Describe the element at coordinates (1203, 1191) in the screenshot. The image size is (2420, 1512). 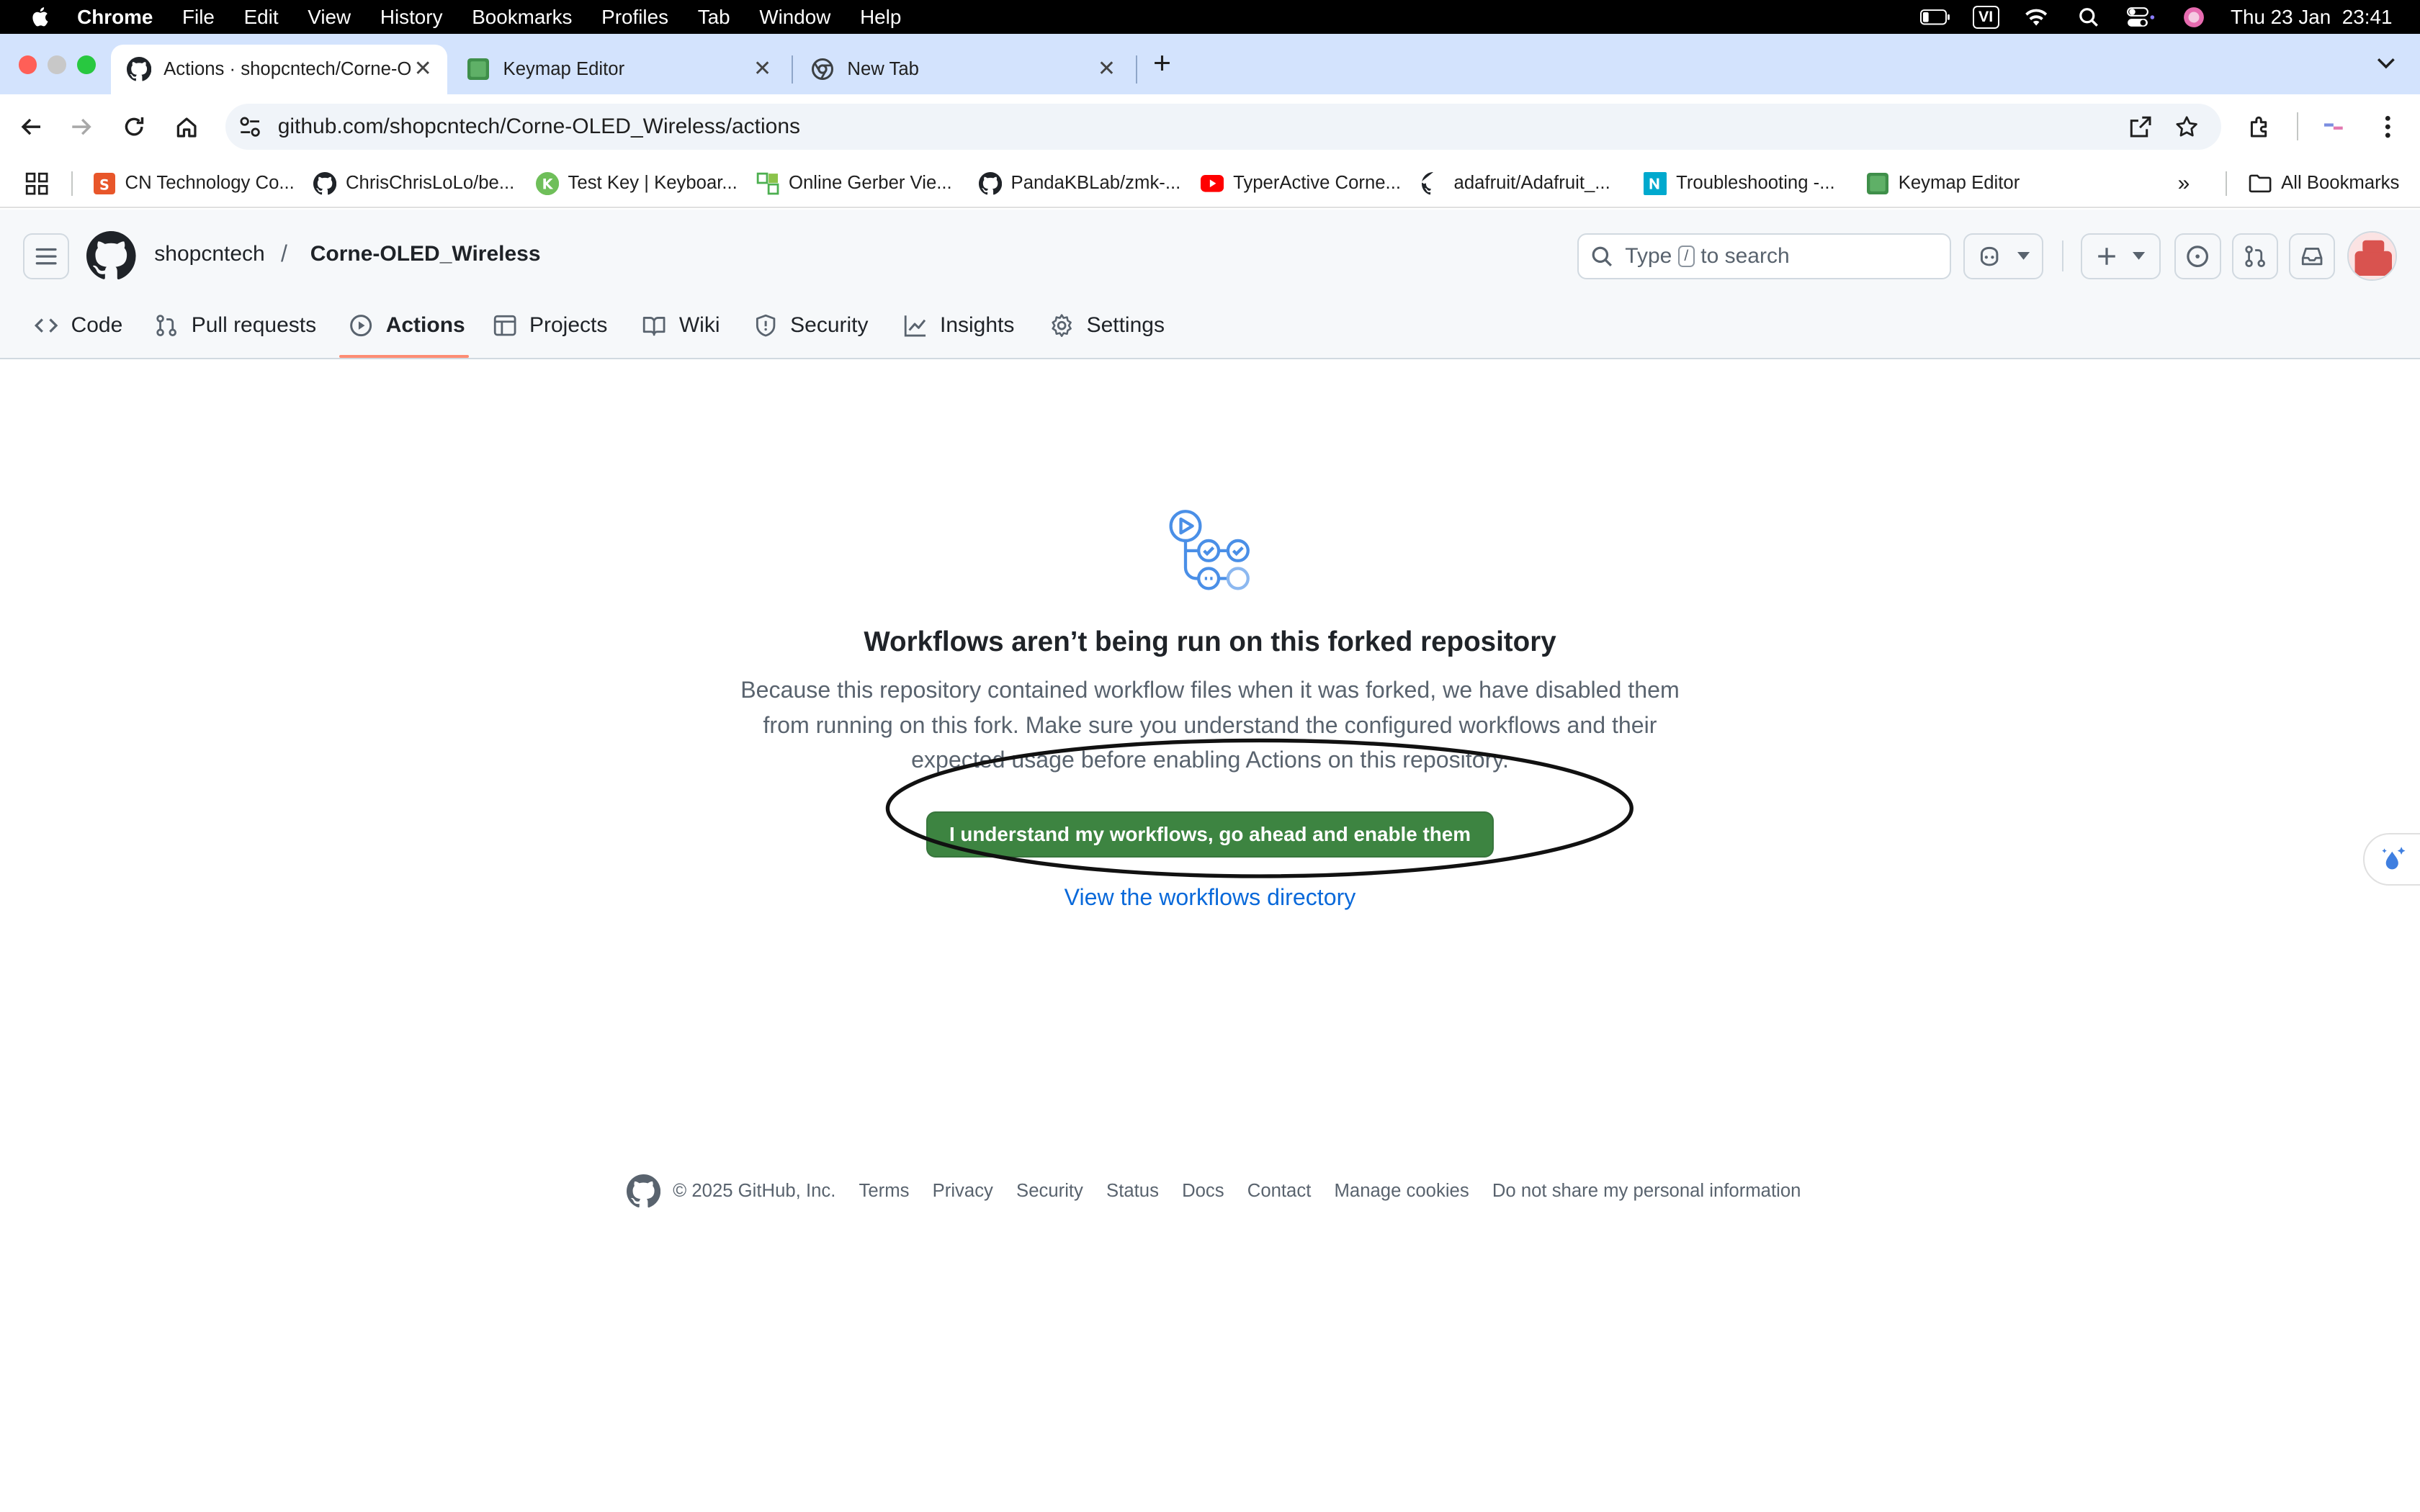
I see `footer-link-docs: Docs` at that location.